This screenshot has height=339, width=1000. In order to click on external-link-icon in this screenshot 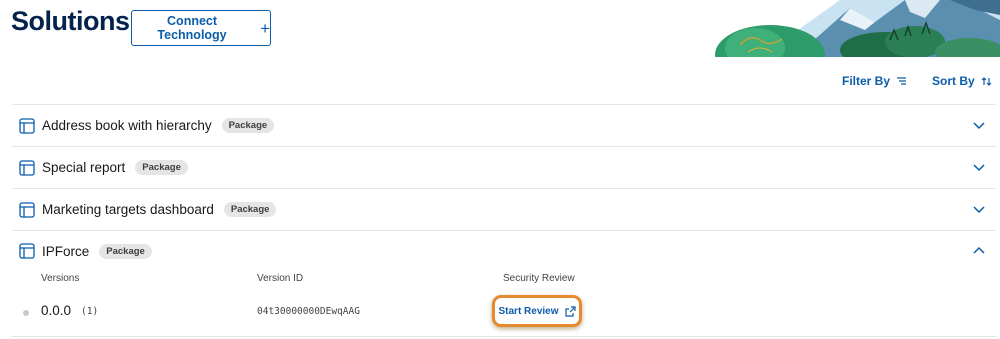, I will do `click(570, 311)`.